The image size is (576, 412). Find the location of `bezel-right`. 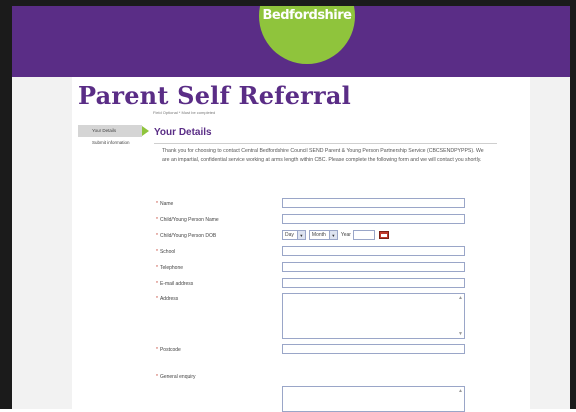

bezel-right is located at coordinates (573, 204).